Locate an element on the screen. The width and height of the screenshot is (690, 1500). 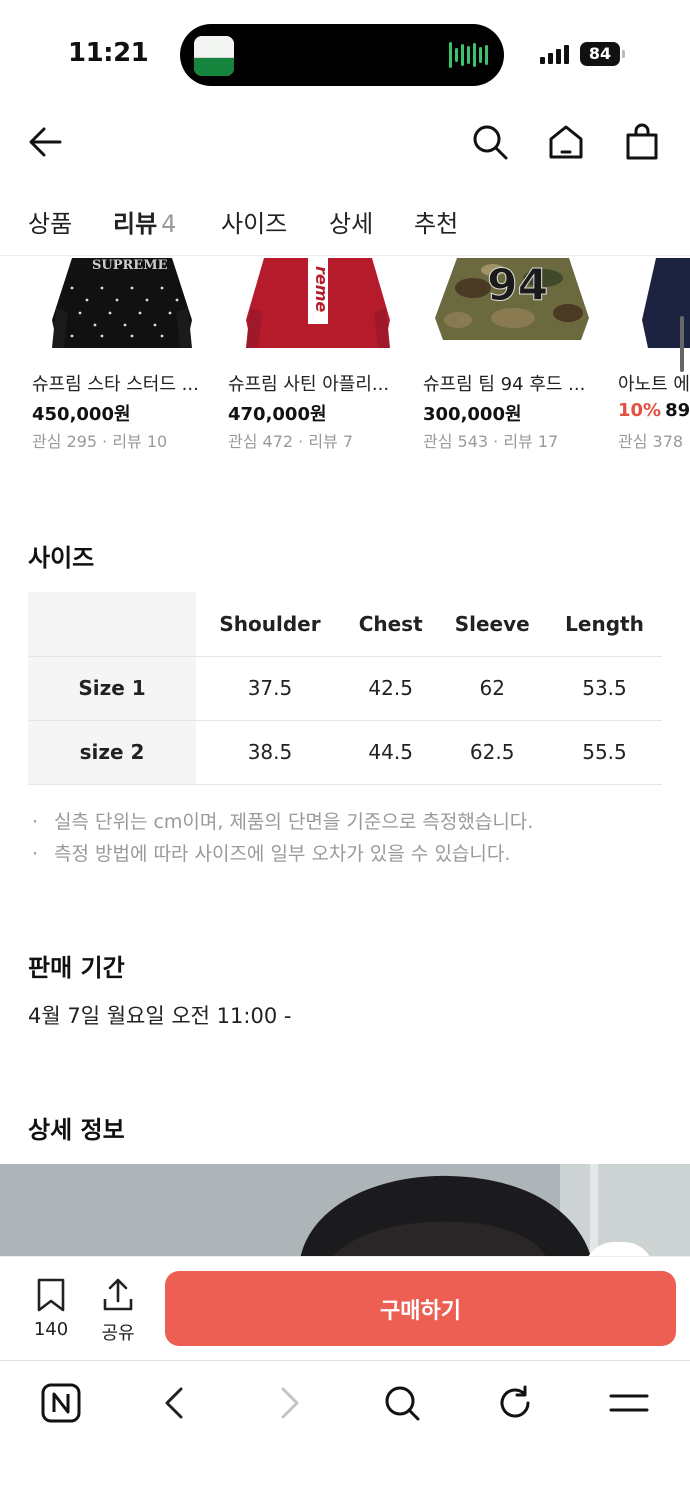
share-button: 공유 is located at coordinates (118, 1311).